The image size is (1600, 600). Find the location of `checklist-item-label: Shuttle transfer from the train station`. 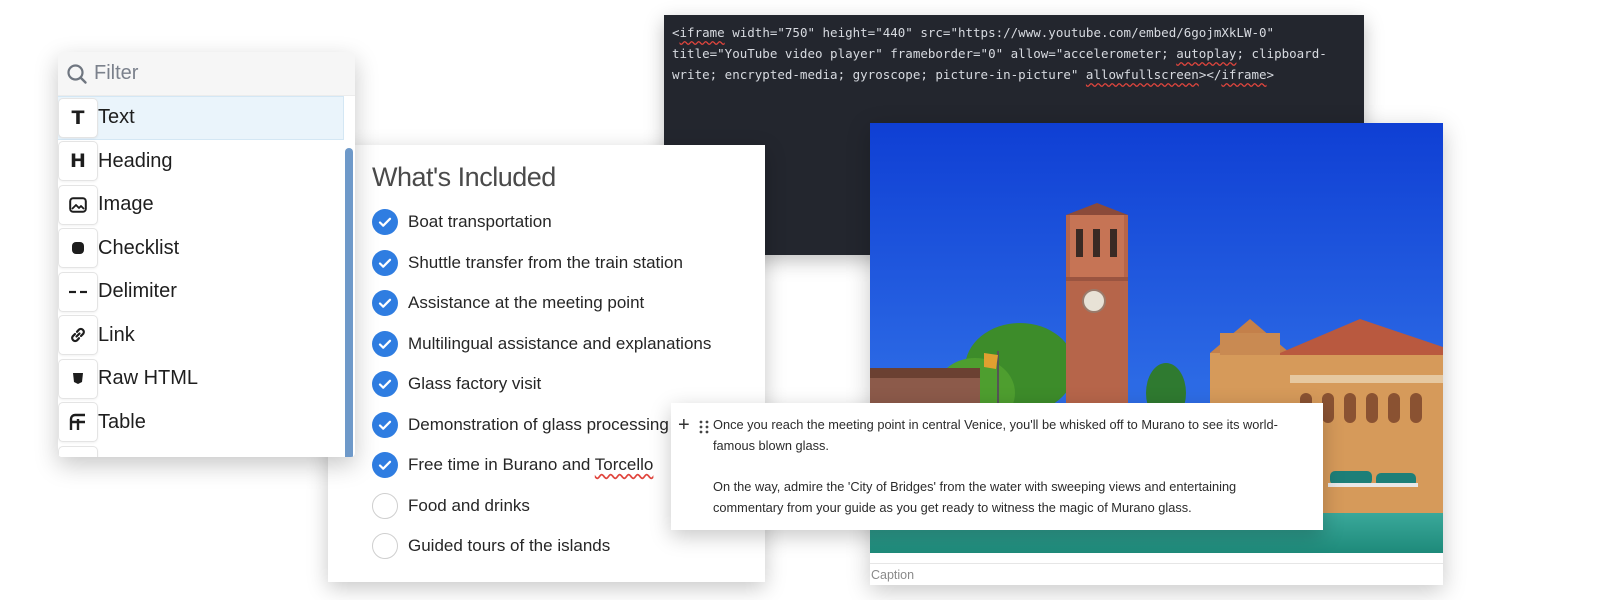

checklist-item-label: Shuttle transfer from the train station is located at coordinates (545, 263).